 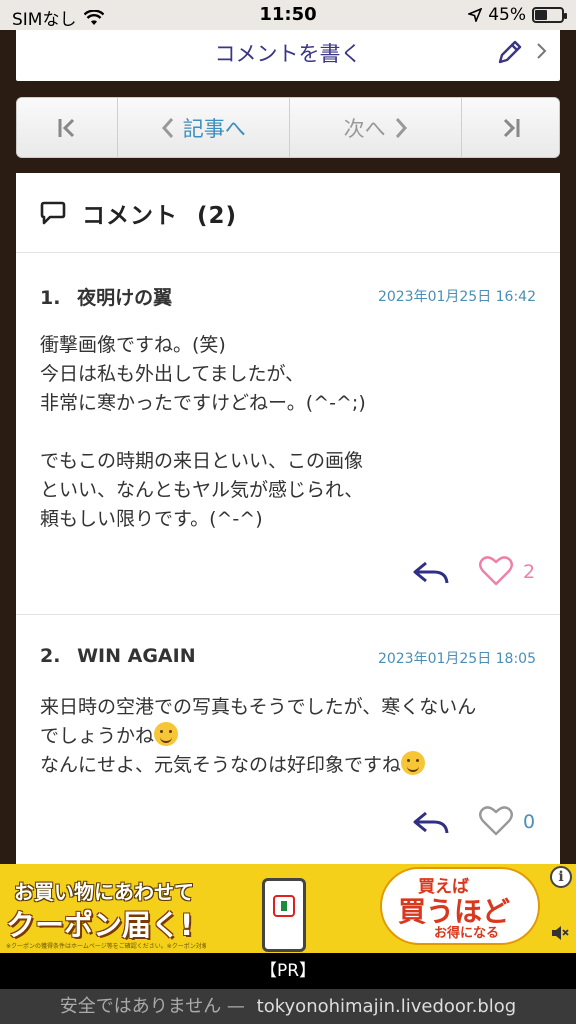 I want to click on location-arrow-icon, so click(x=475, y=15).